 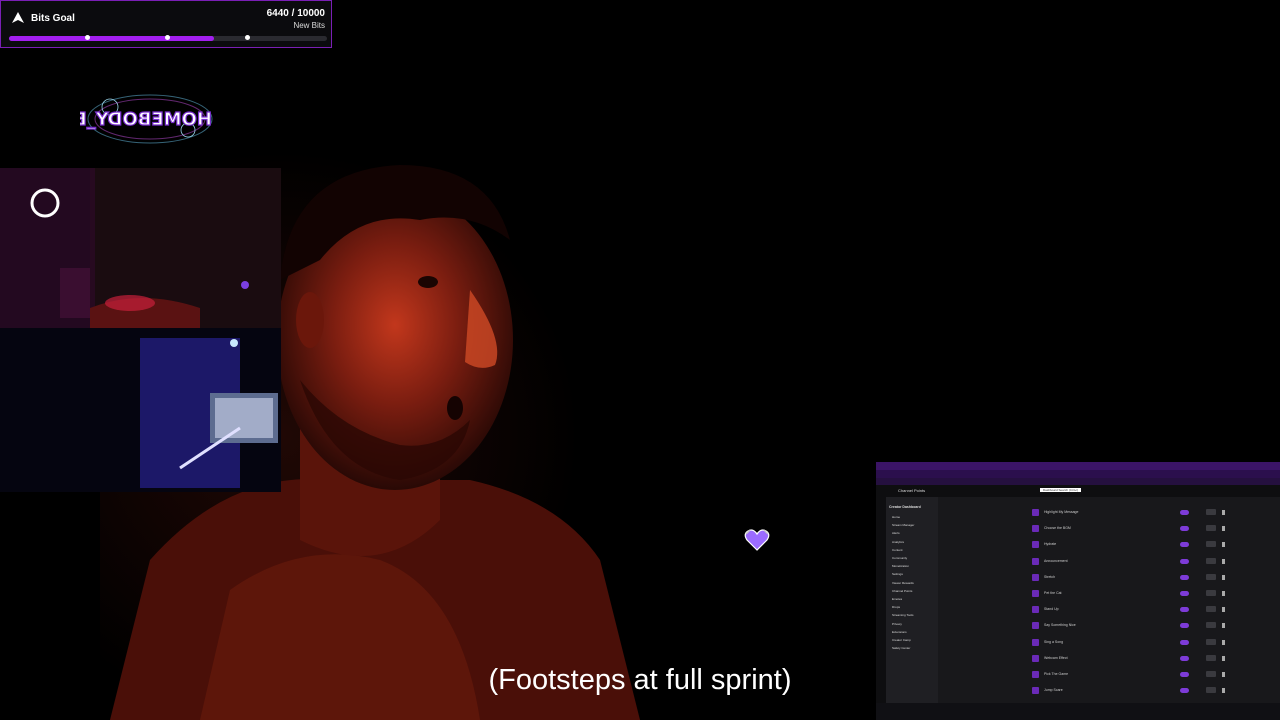 I want to click on dashboard-search-input: Dashboard Search (Ctrl+/), so click(x=1061, y=490).